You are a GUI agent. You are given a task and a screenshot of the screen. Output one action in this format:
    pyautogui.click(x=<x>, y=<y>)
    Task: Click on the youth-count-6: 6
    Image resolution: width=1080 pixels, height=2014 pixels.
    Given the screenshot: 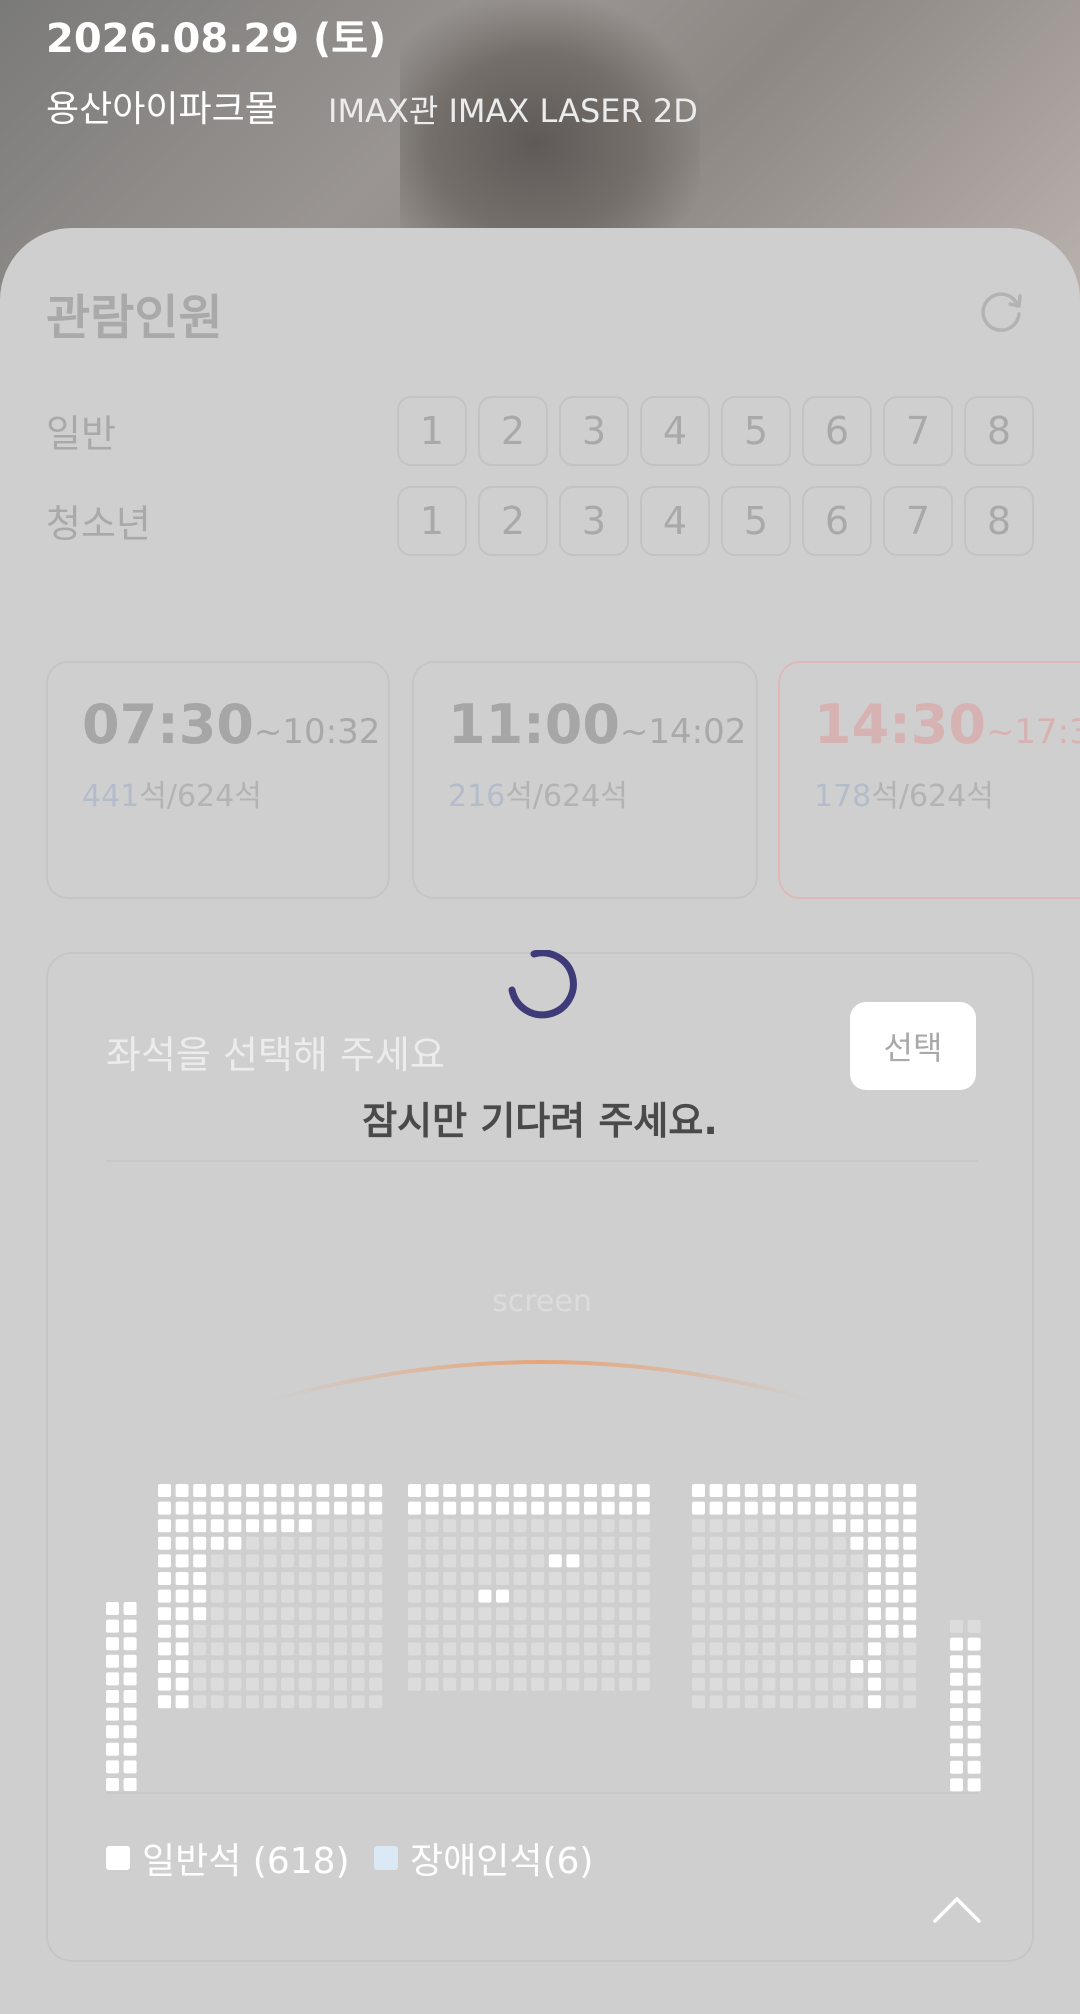 What is the action you would take?
    pyautogui.click(x=837, y=521)
    